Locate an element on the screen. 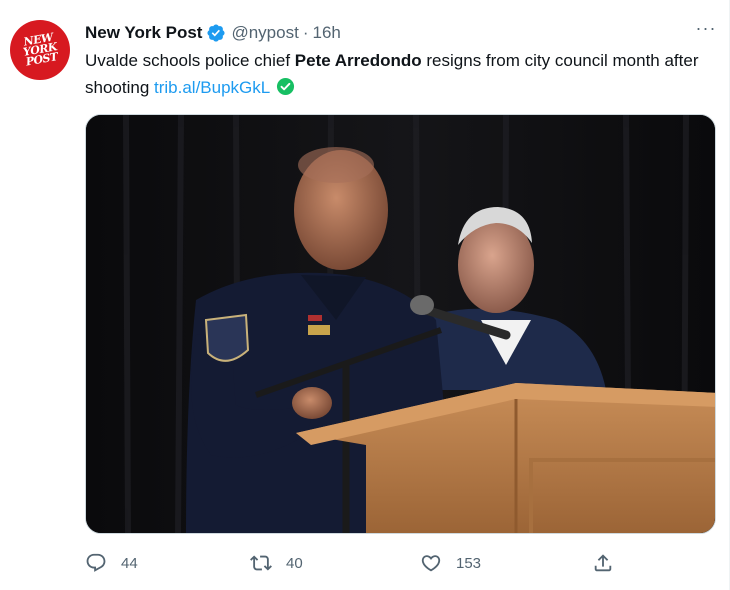  share-button is located at coordinates (603, 563).